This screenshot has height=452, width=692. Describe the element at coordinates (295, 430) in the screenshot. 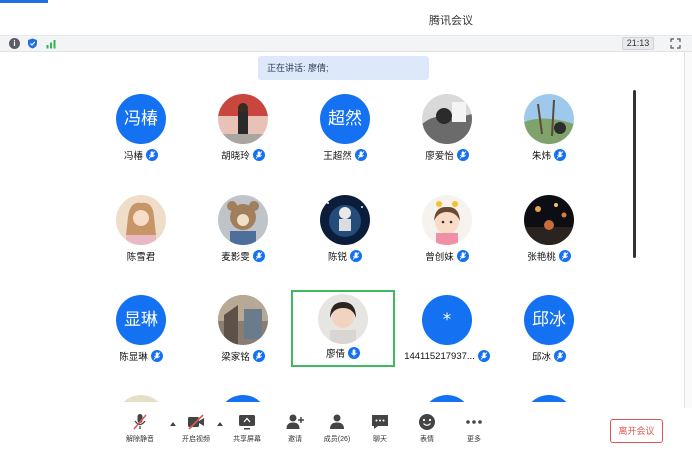

I see `invite-button: 邀请` at that location.